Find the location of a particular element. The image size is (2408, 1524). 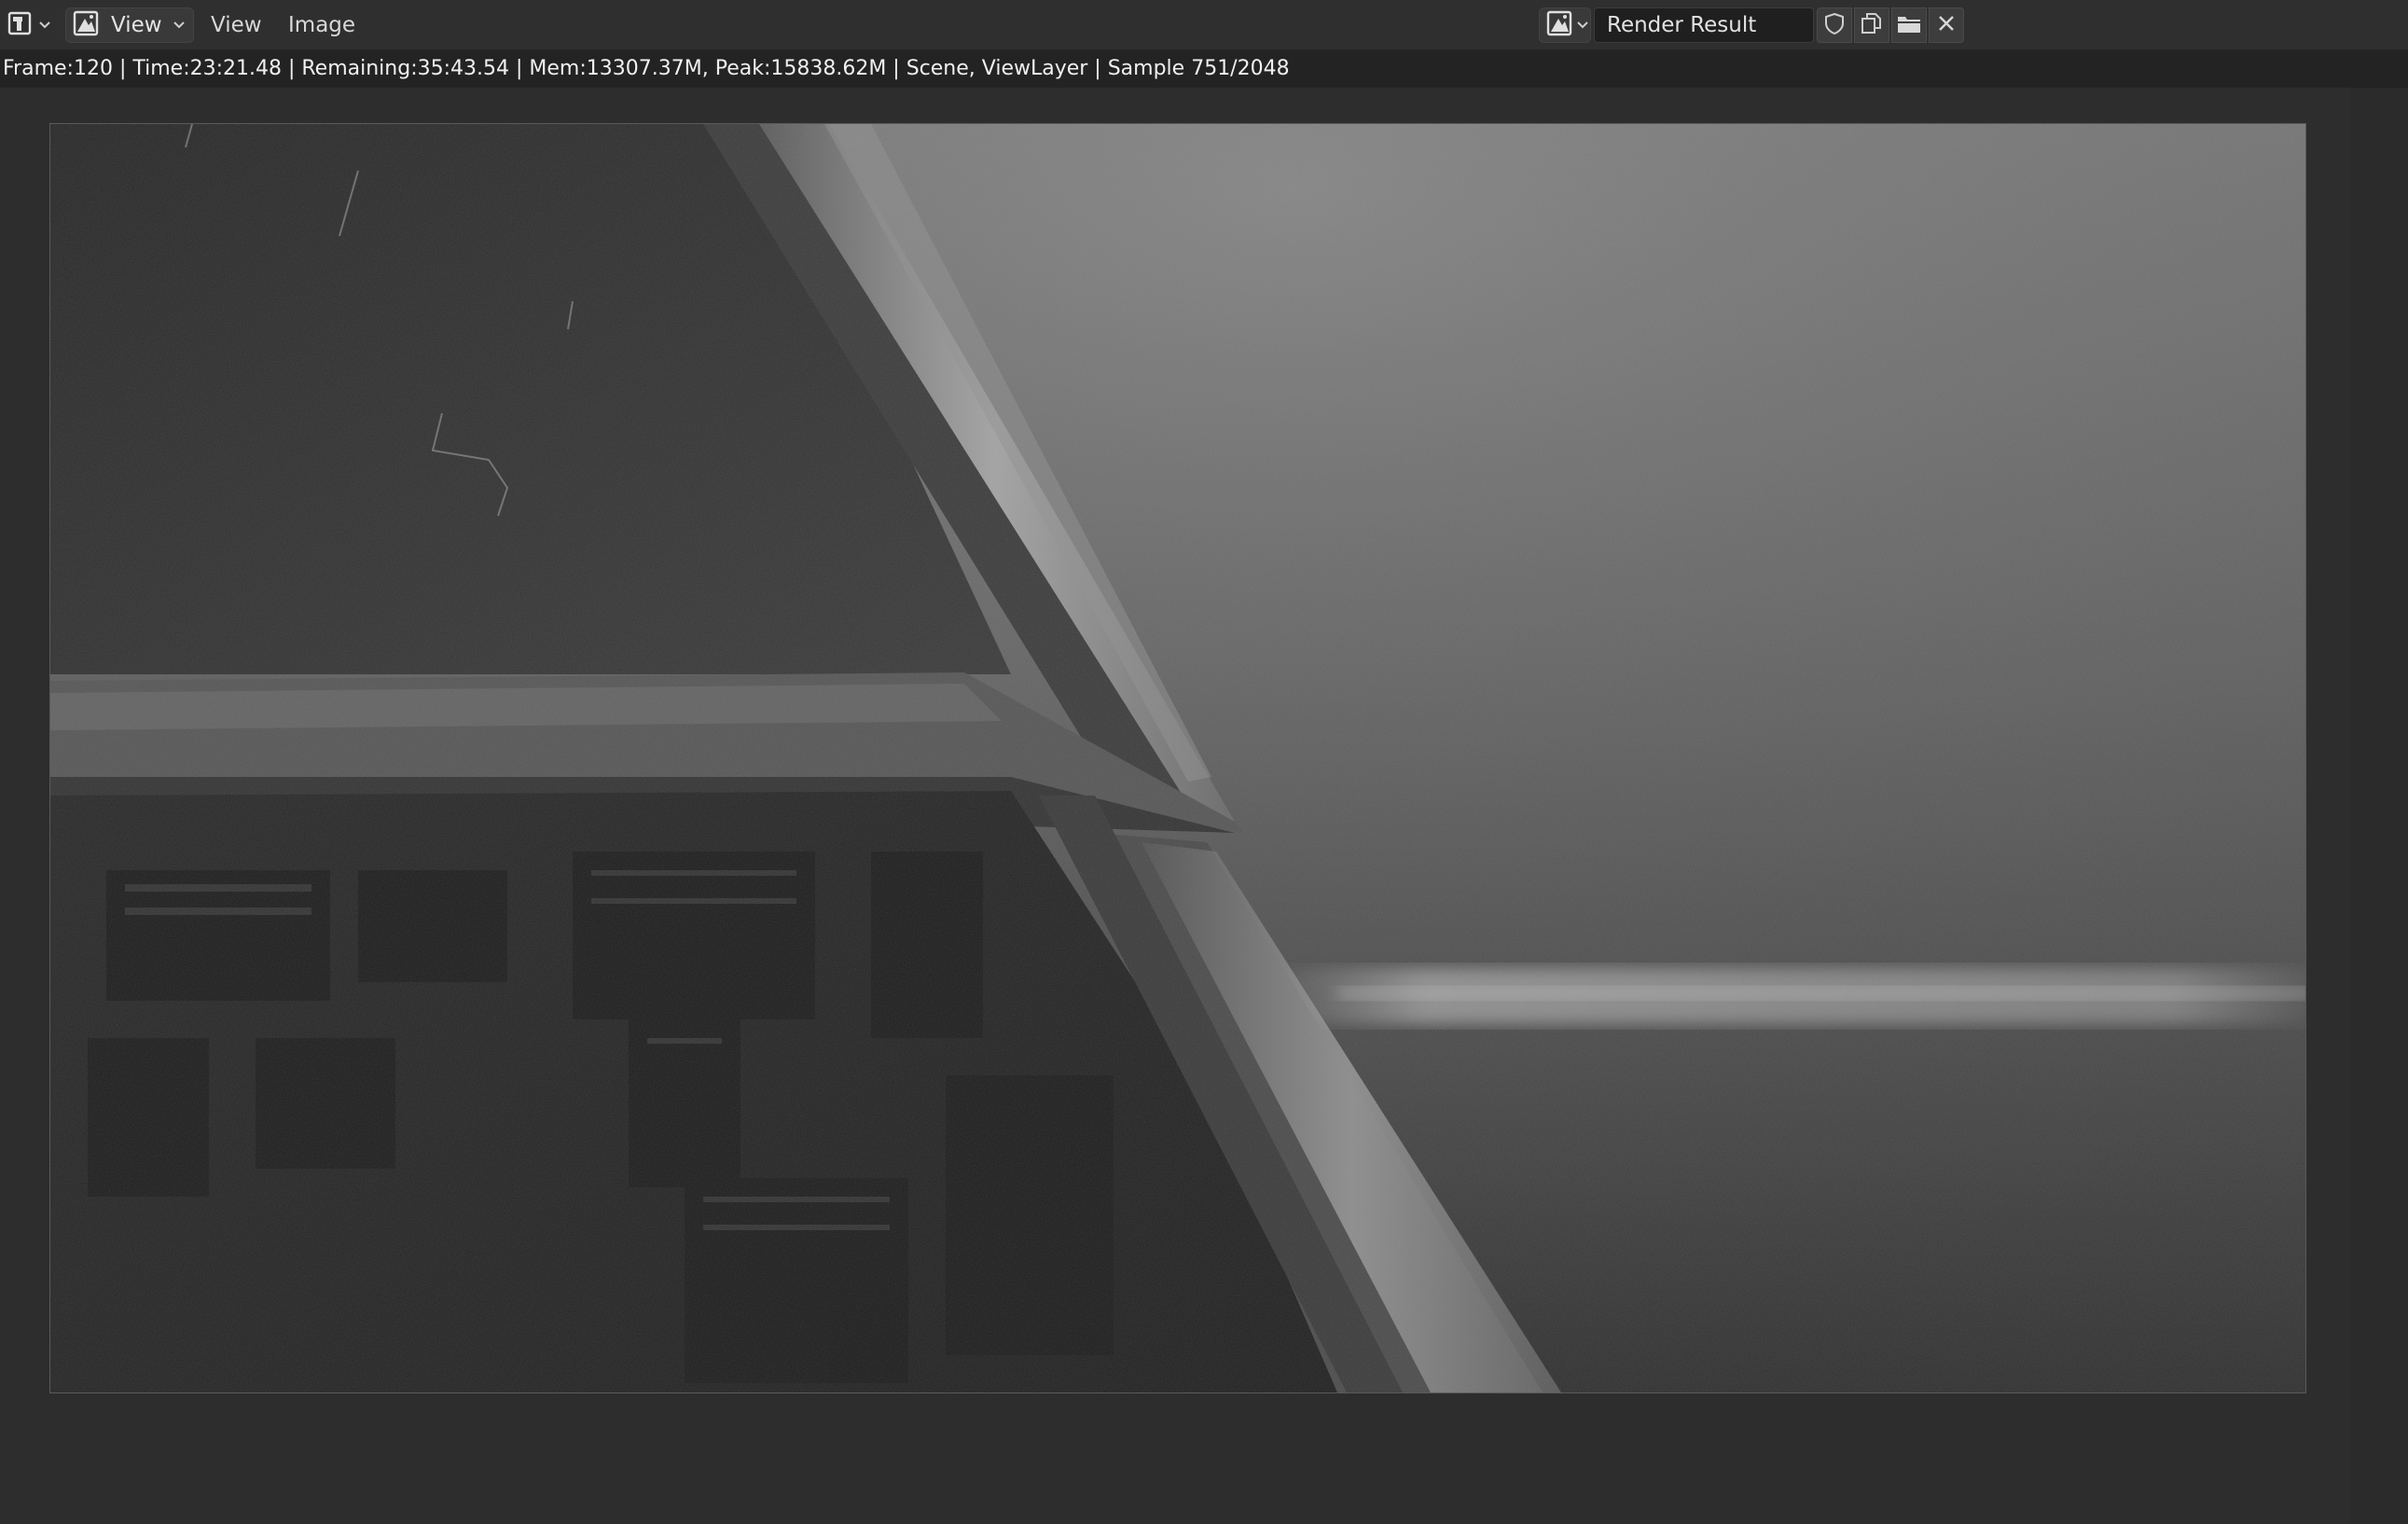

browse-image-button is located at coordinates (1565, 25).